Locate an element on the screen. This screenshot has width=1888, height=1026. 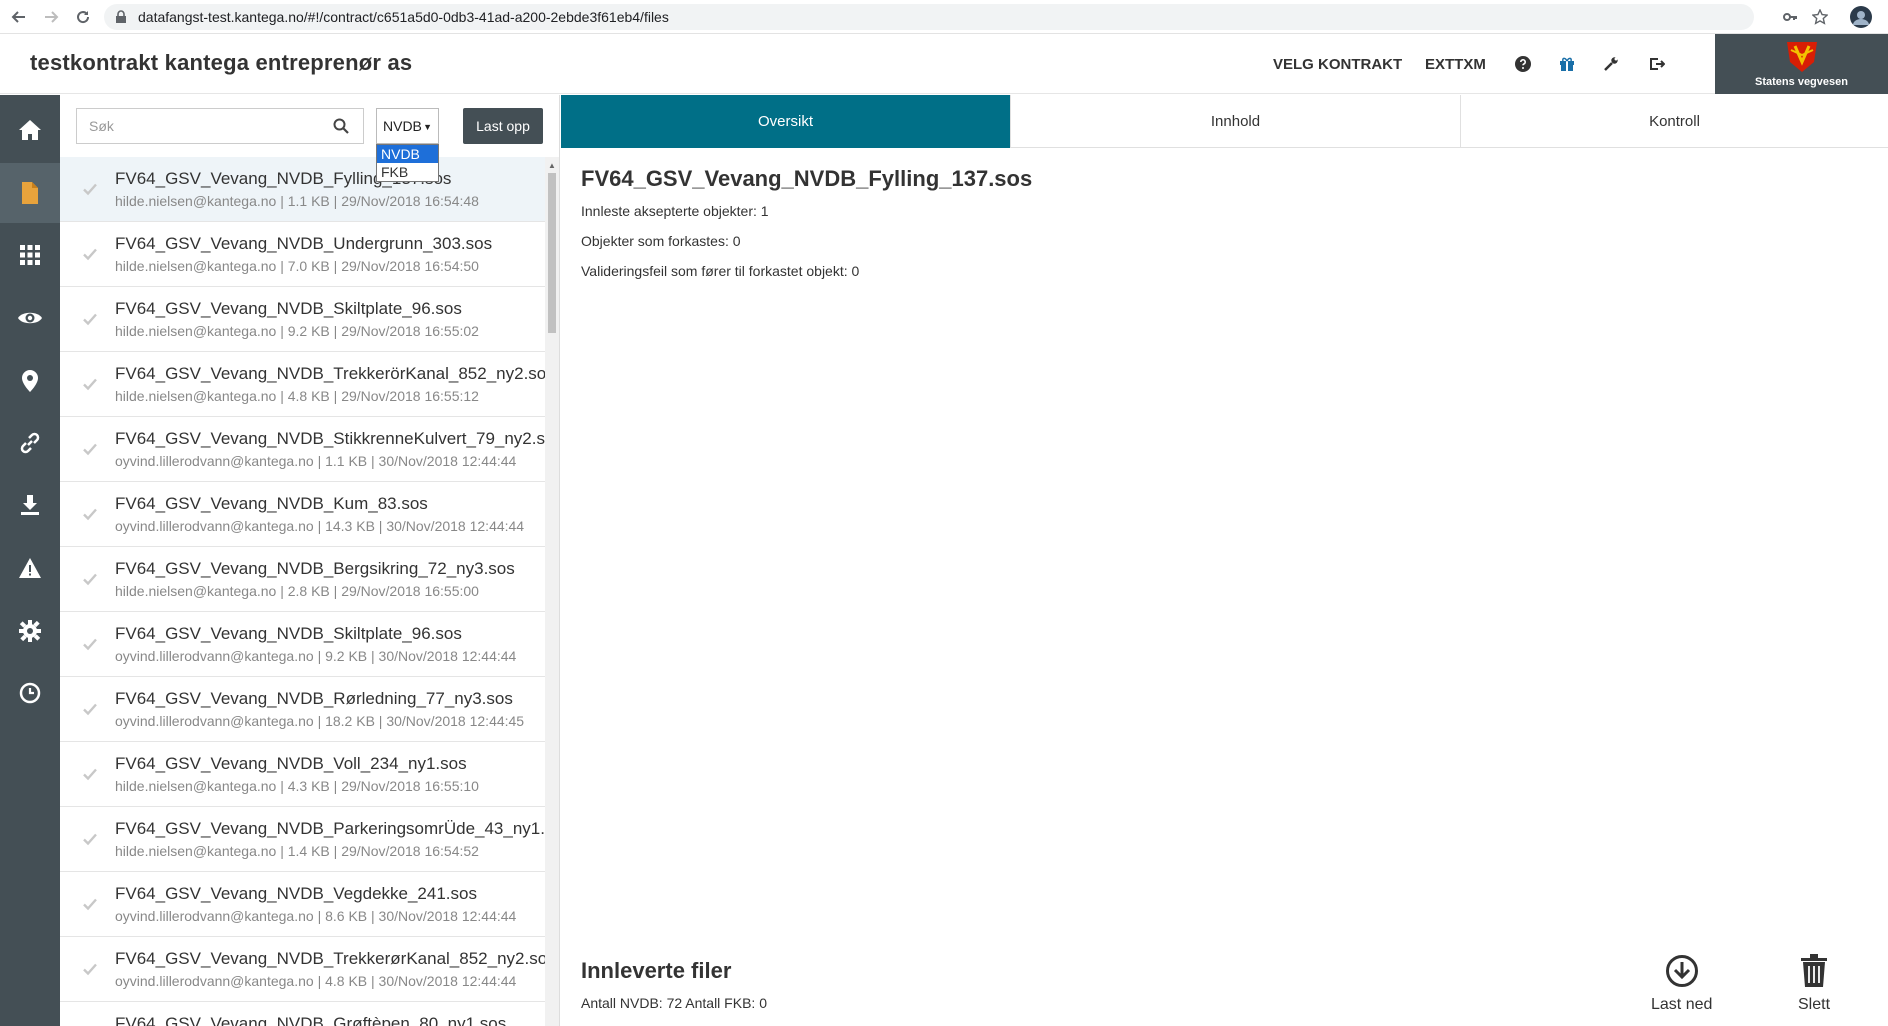
reload-icon is located at coordinates (83, 17).